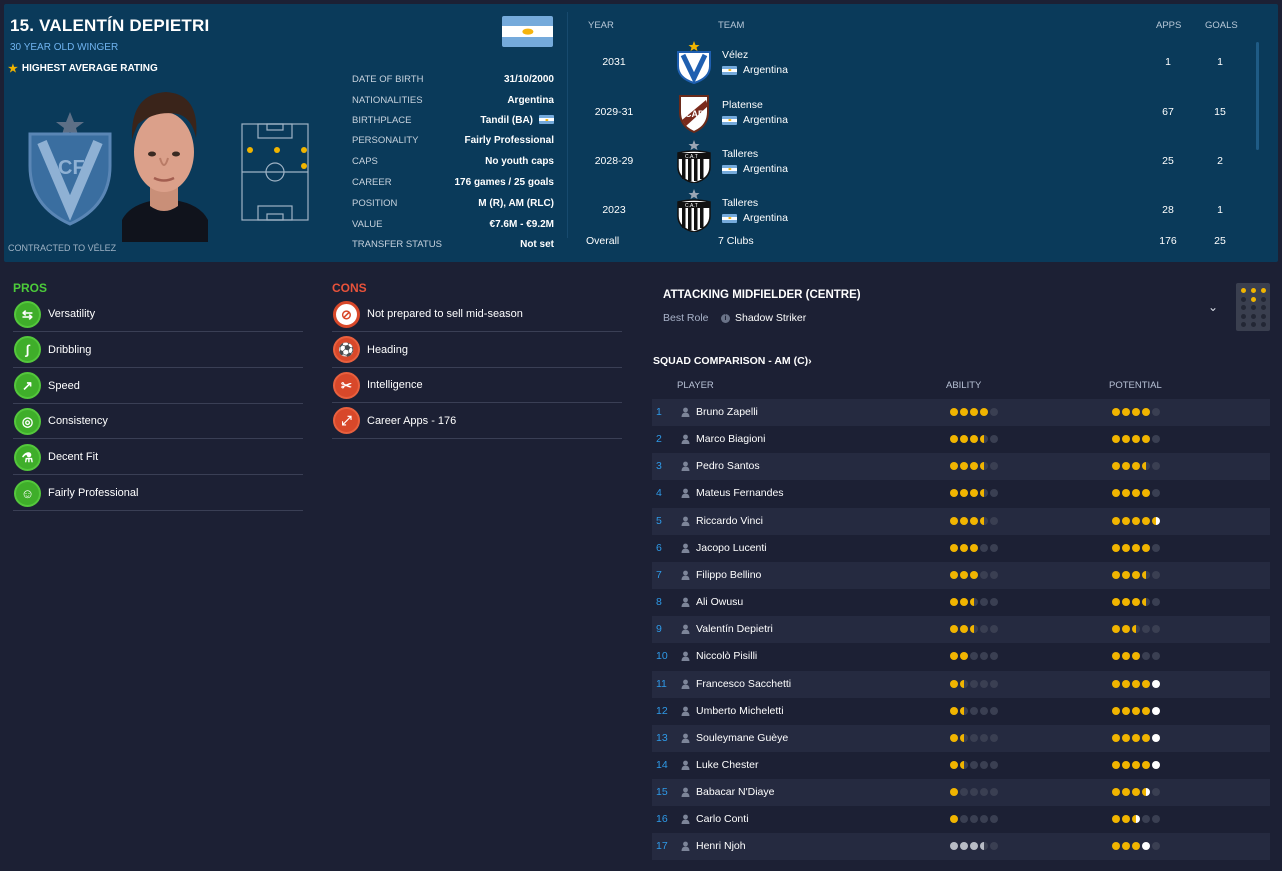  I want to click on squad-potential-header: POTENTIAL, so click(1135, 385).